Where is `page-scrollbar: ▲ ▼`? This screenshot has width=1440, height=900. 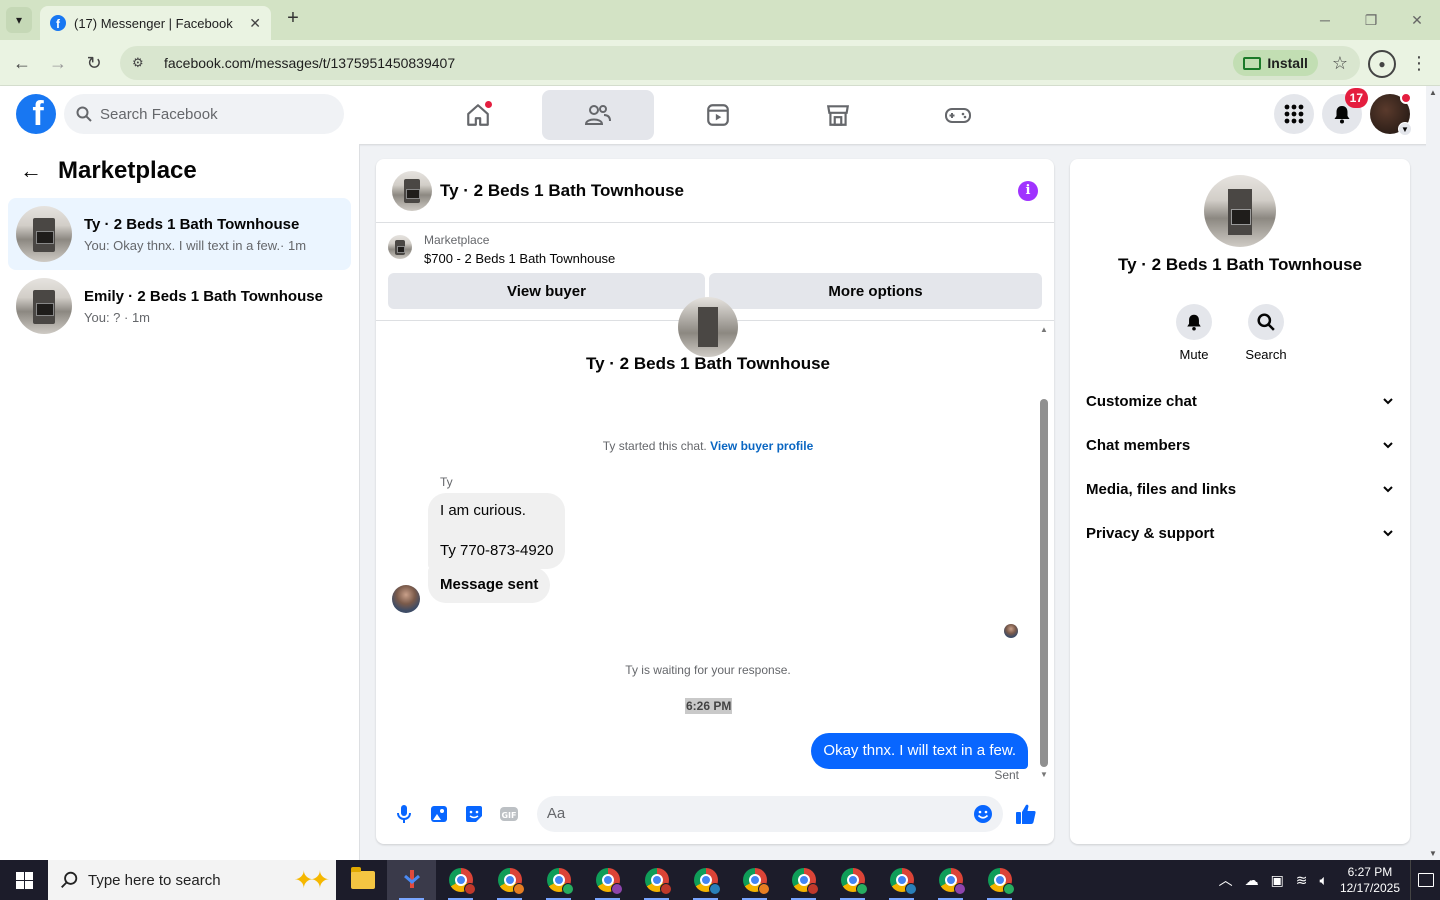 page-scrollbar: ▲ ▼ is located at coordinates (1433, 473).